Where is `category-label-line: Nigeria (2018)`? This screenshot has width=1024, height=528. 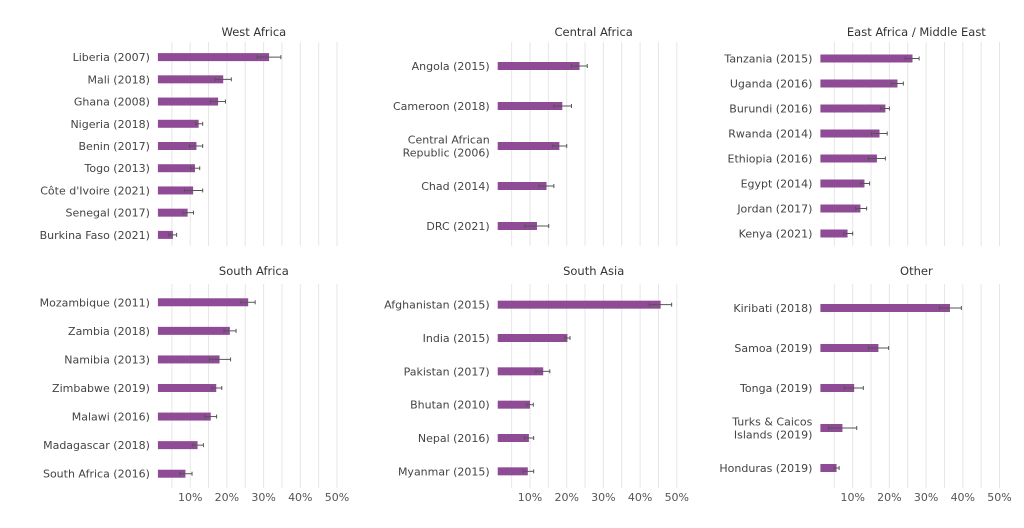 category-label-line: Nigeria (2018) is located at coordinates (109, 124).